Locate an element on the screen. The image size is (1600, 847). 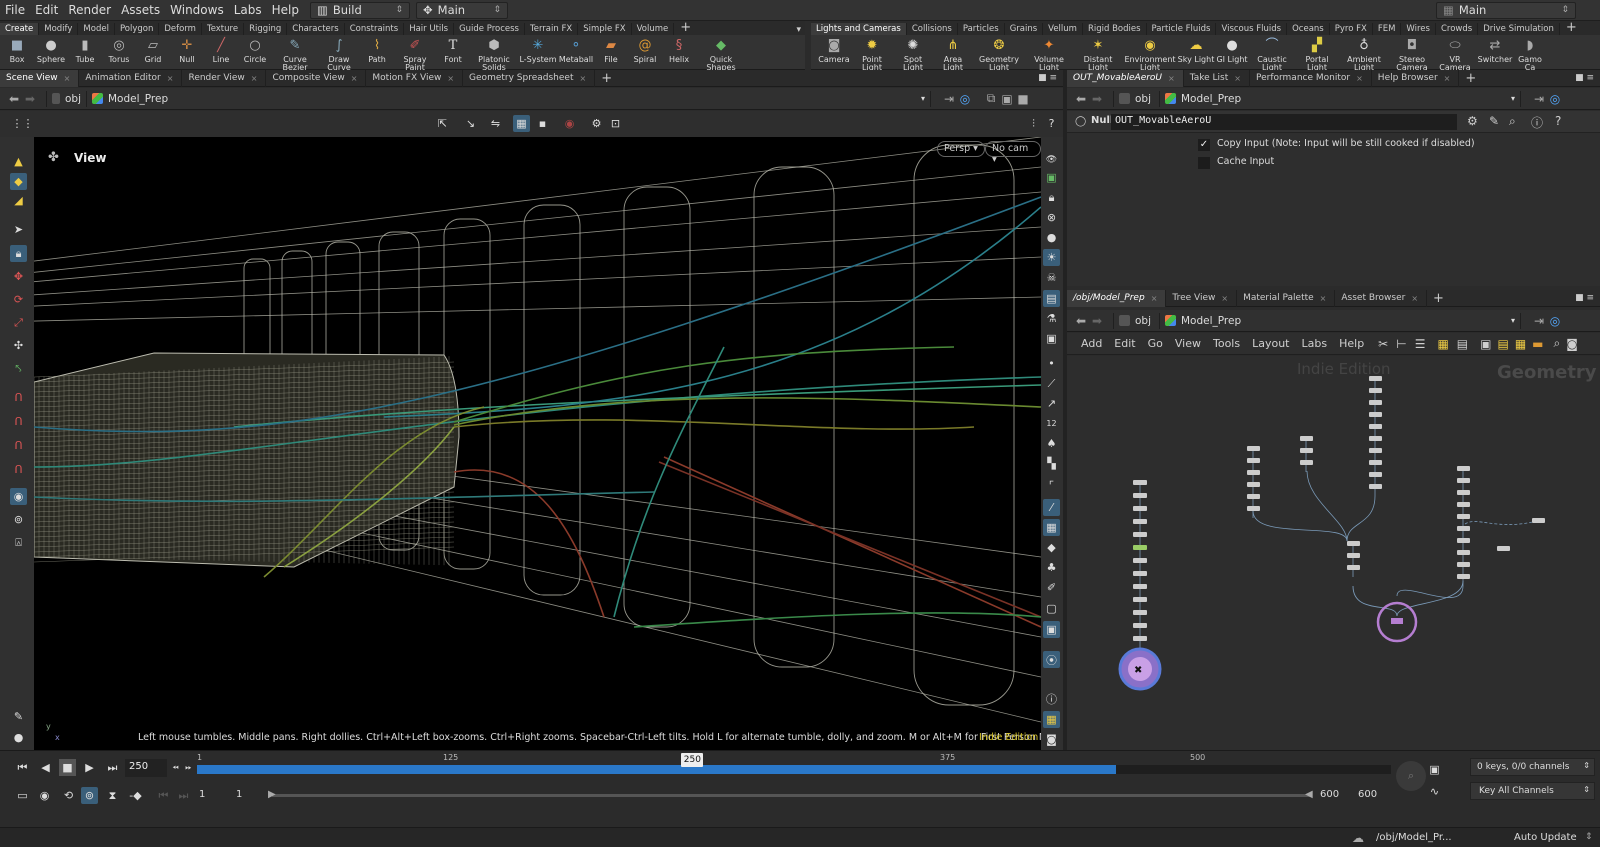
tool-area-light: ⋔ Area Light is located at coordinates (953, 54).